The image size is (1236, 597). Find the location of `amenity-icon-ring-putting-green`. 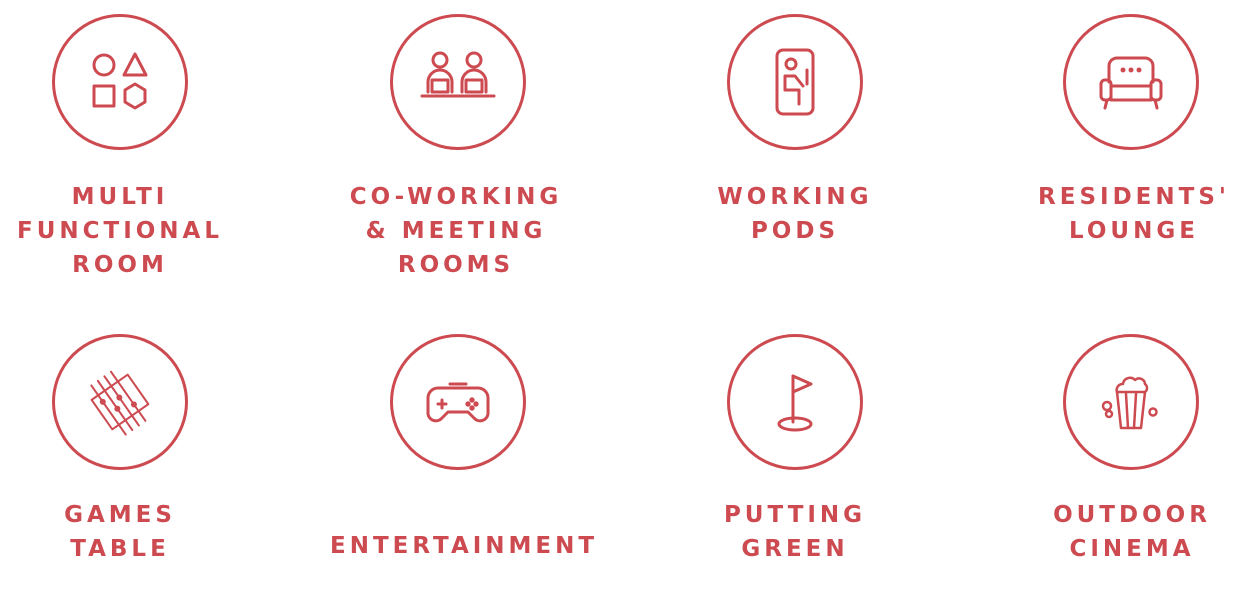

amenity-icon-ring-putting-green is located at coordinates (795, 402).